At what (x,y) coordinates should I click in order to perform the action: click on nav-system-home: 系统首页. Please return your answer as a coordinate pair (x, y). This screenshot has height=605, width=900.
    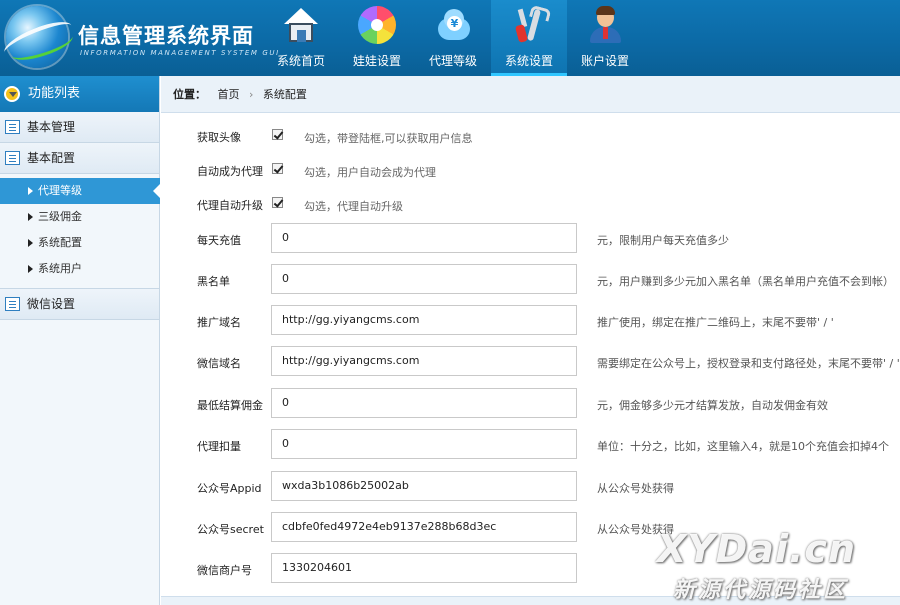
    Looking at the image, I should click on (301, 38).